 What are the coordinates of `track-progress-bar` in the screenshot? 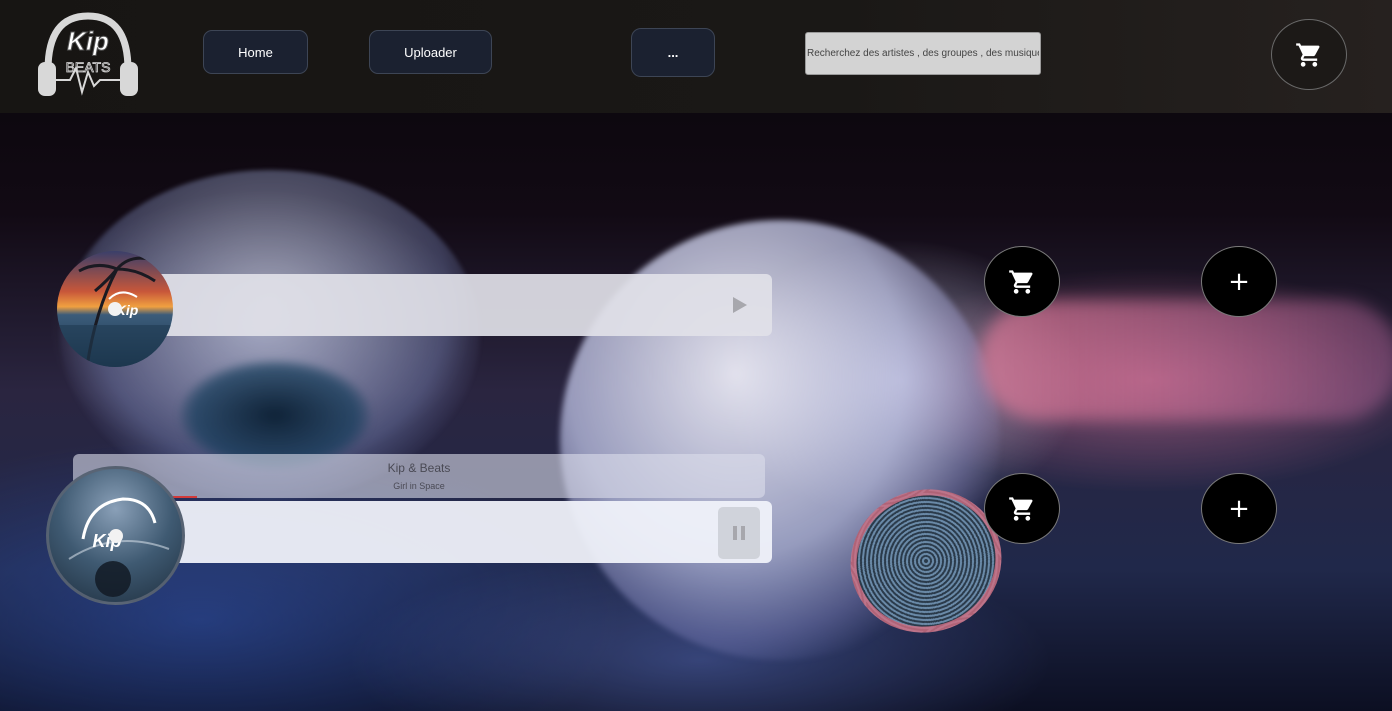 It's located at (185, 497).